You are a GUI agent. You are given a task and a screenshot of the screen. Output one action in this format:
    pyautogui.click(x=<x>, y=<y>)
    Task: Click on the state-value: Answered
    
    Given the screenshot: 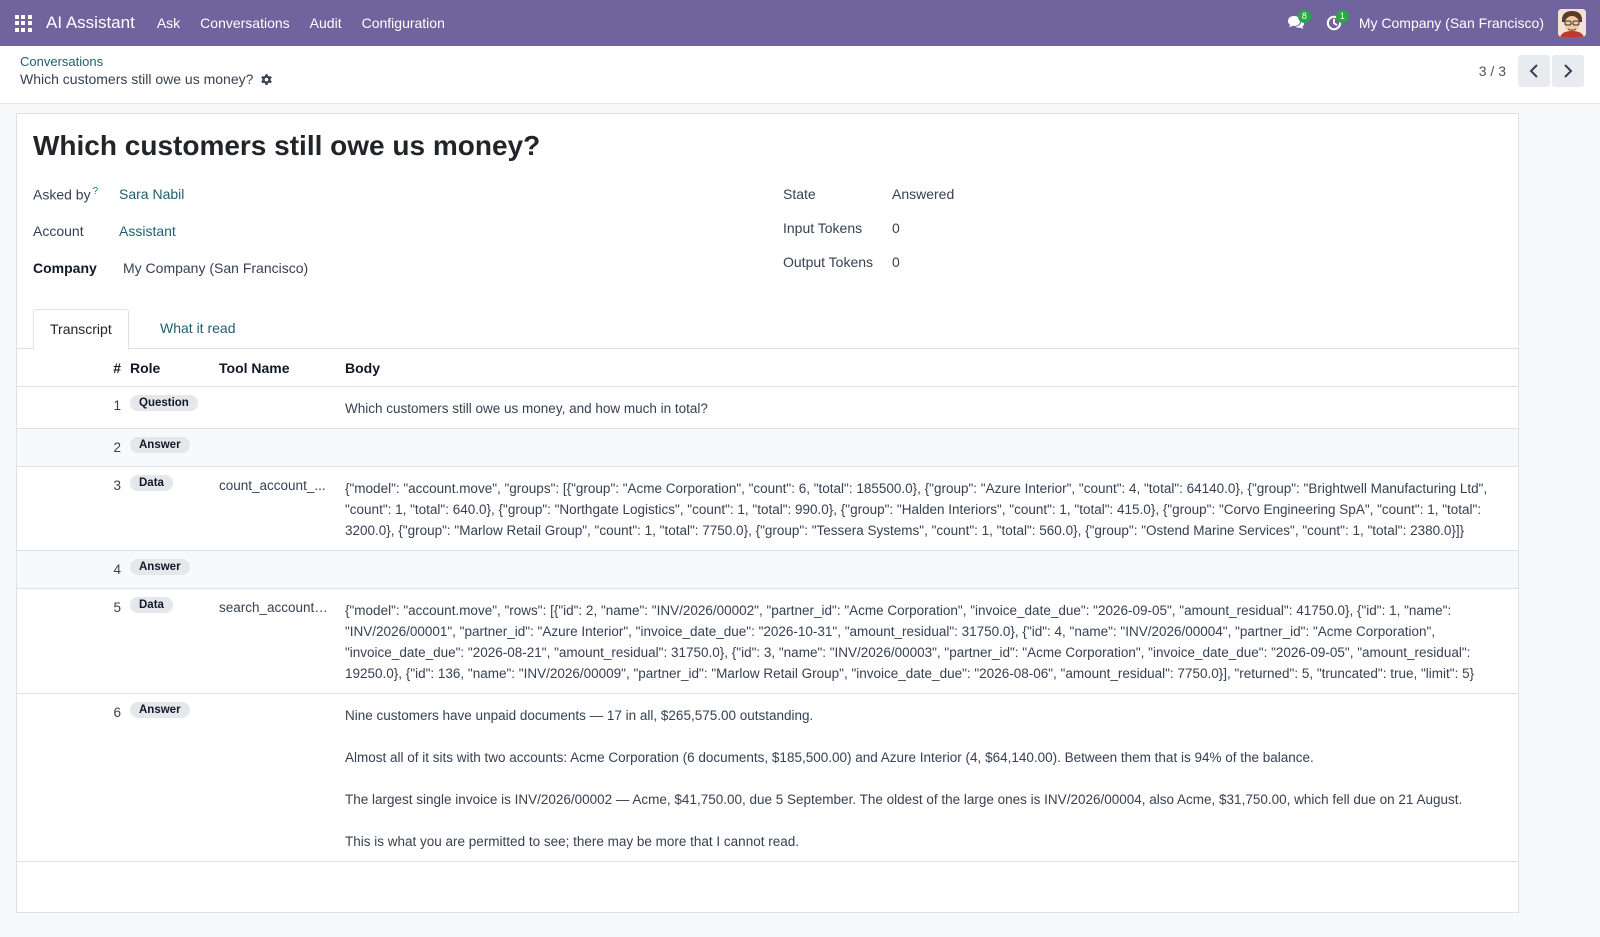 What is the action you would take?
    pyautogui.click(x=923, y=194)
    